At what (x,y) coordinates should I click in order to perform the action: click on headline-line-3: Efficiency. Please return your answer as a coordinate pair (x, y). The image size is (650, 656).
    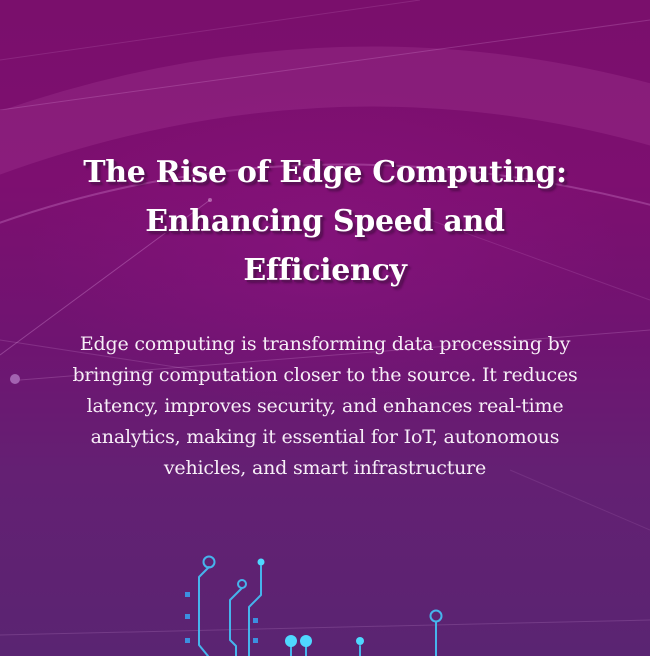
    Looking at the image, I should click on (325, 270).